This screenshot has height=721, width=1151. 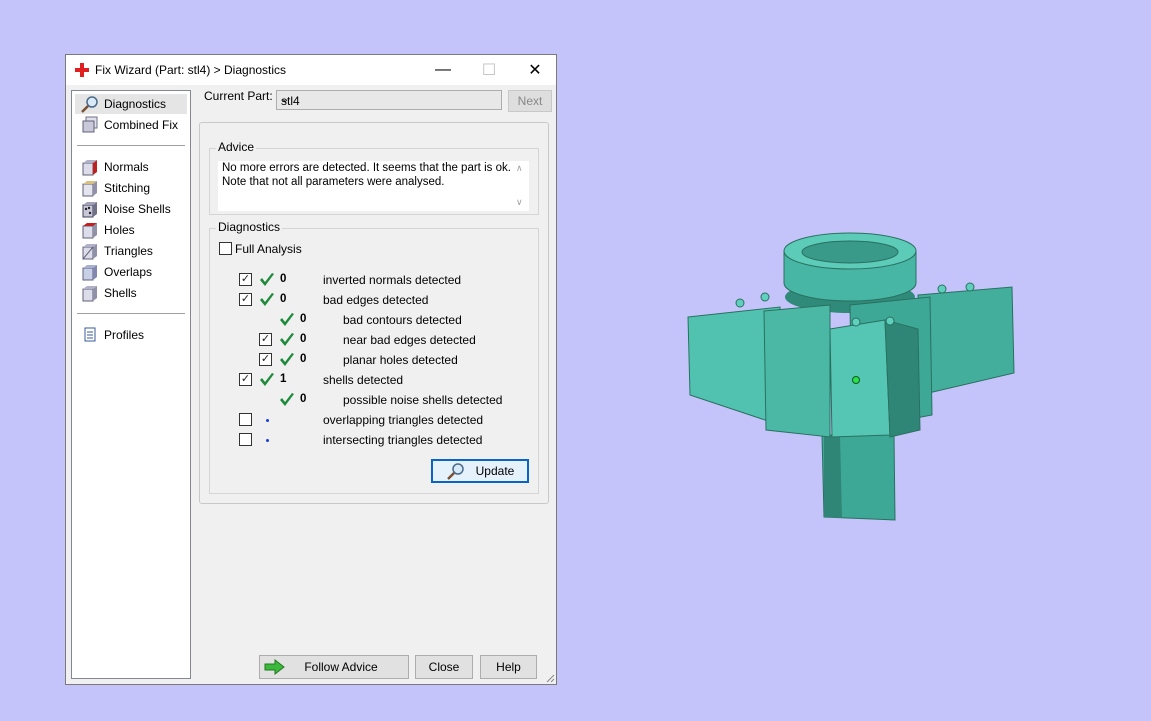 I want to click on sidebar-item-label: Shells, so click(x=120, y=293).